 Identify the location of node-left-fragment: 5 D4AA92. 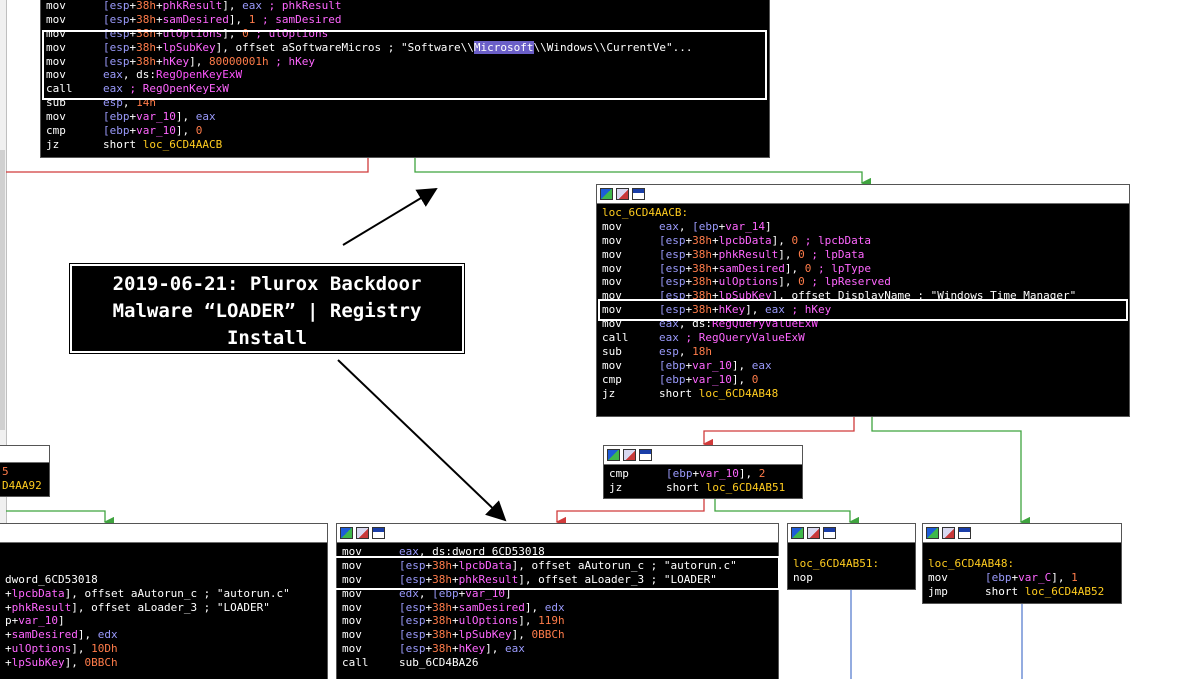
(25, 471).